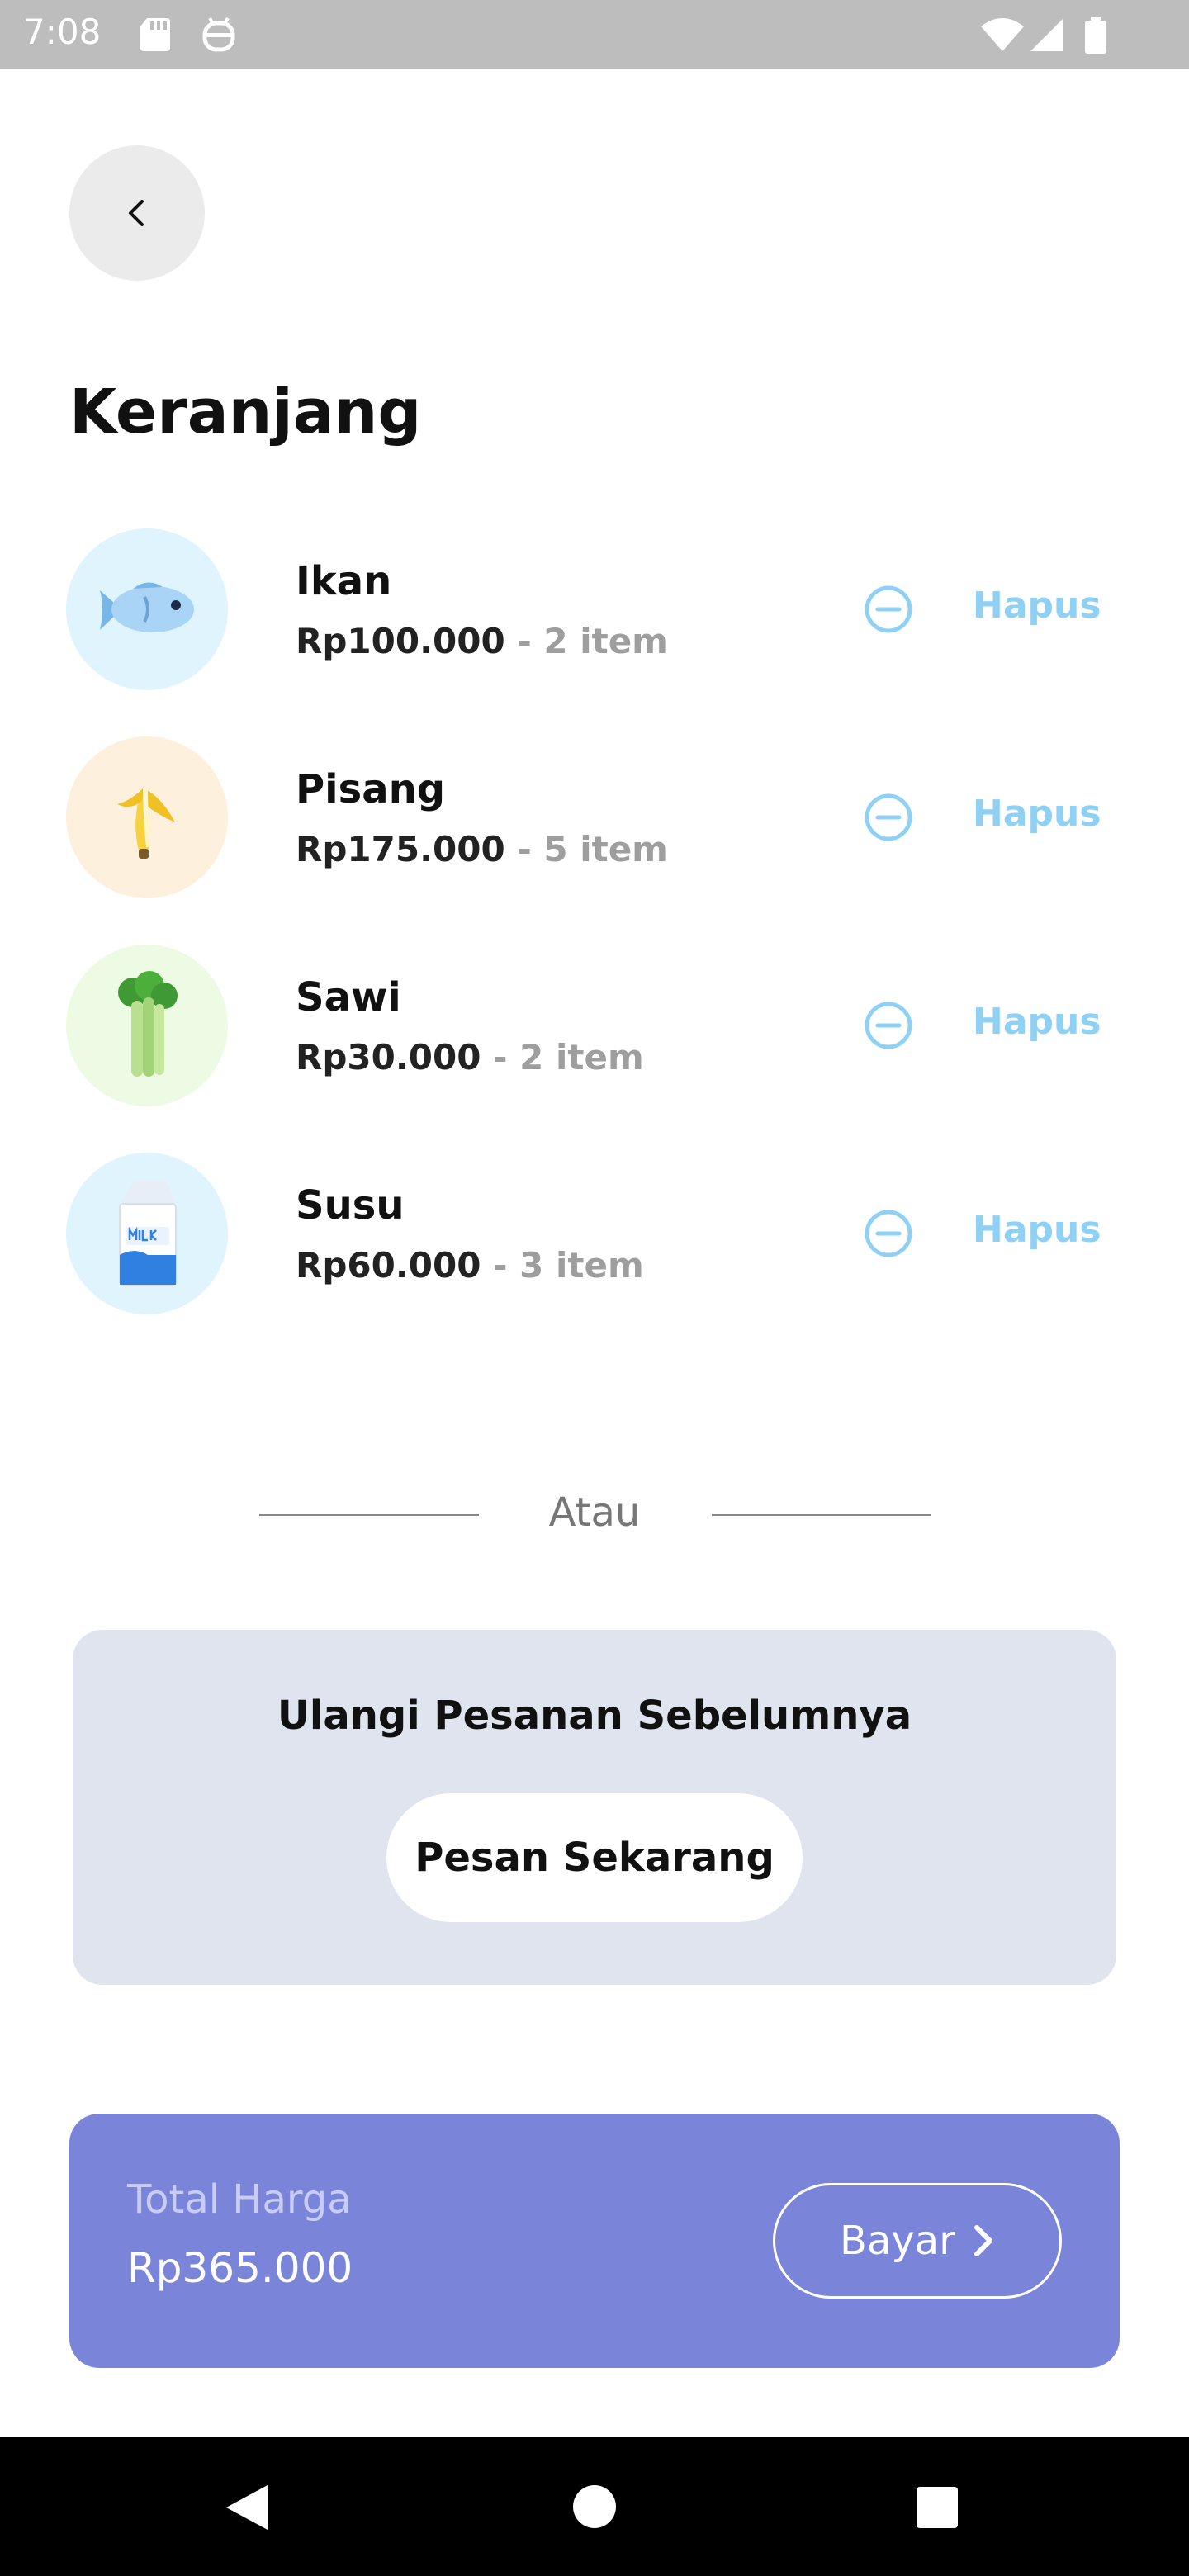  I want to click on item-price: Rp60.000, so click(388, 1265).